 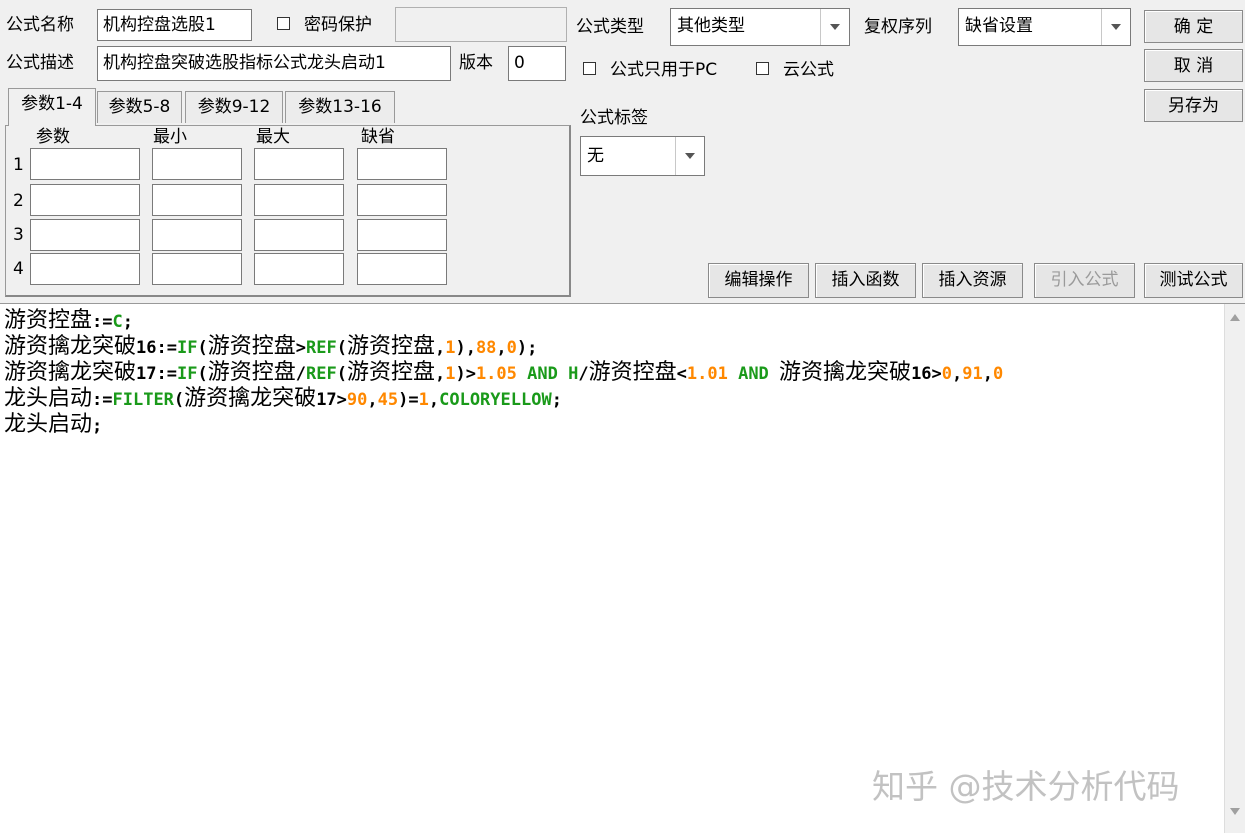 What do you see at coordinates (197, 164) in the screenshot?
I see `param-1-min-input` at bounding box center [197, 164].